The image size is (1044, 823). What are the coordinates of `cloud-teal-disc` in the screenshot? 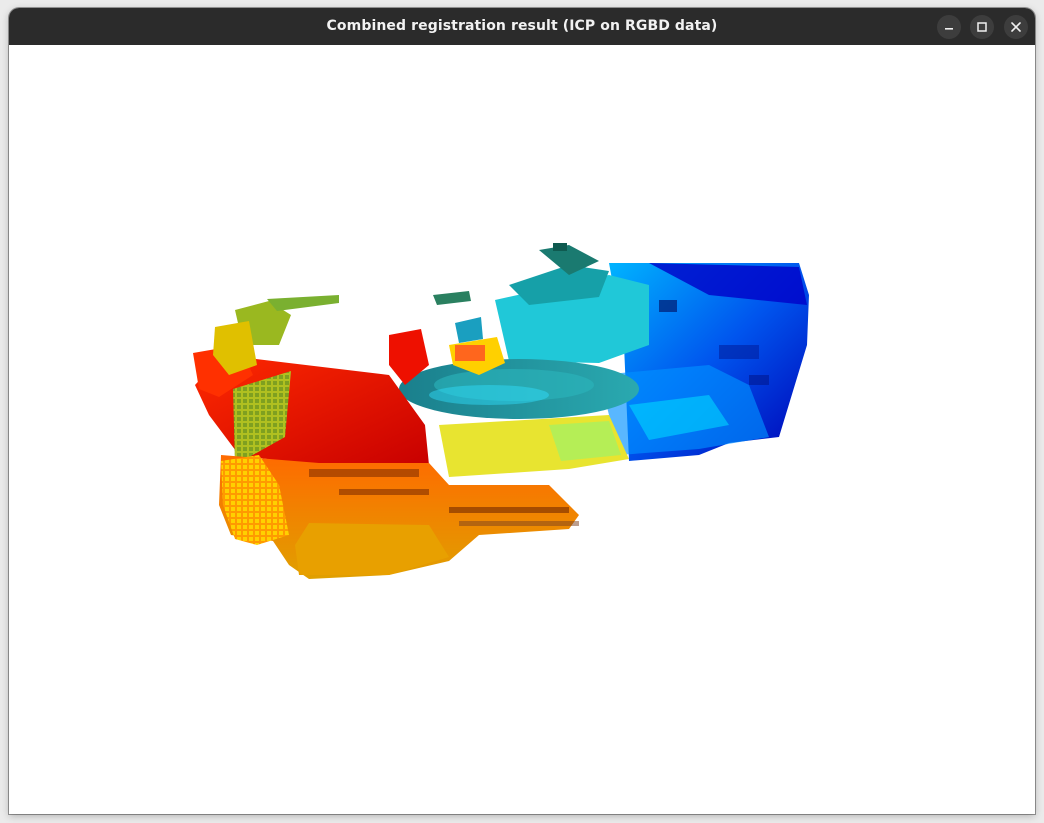 It's located at (519, 389).